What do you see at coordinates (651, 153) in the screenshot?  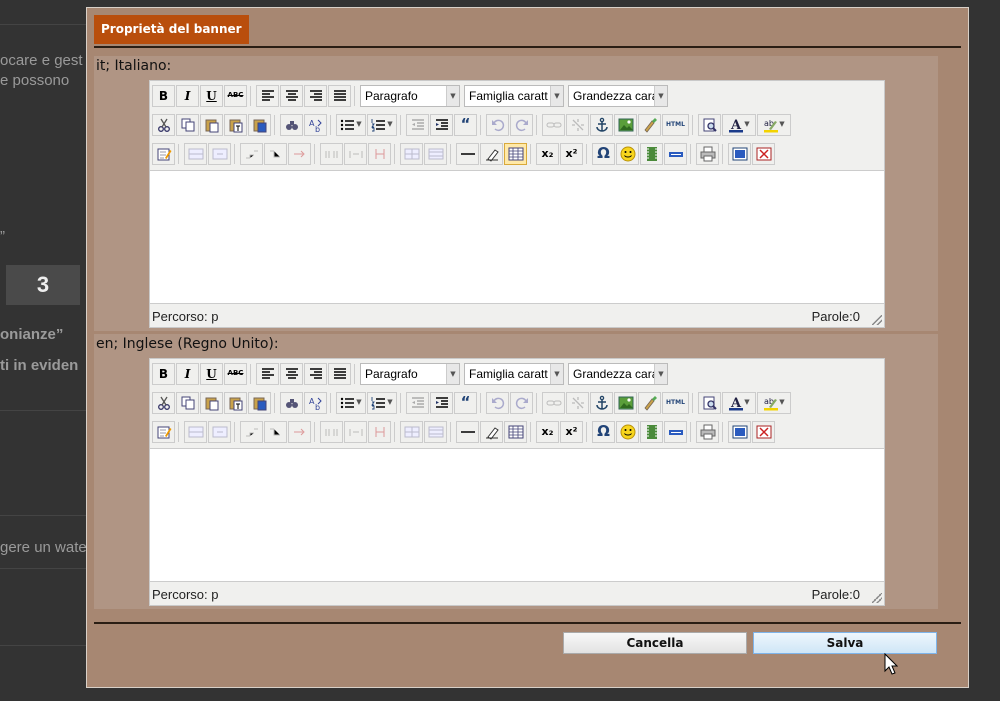 I see `media-icon` at bounding box center [651, 153].